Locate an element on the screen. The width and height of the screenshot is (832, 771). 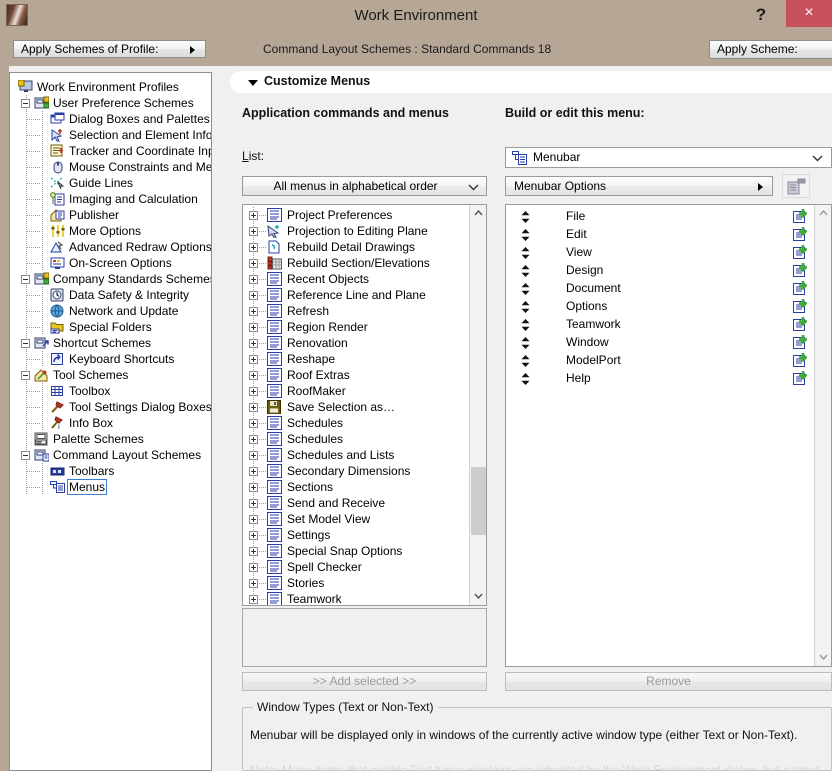
command-list-item: Stories is located at coordinates (357, 583).